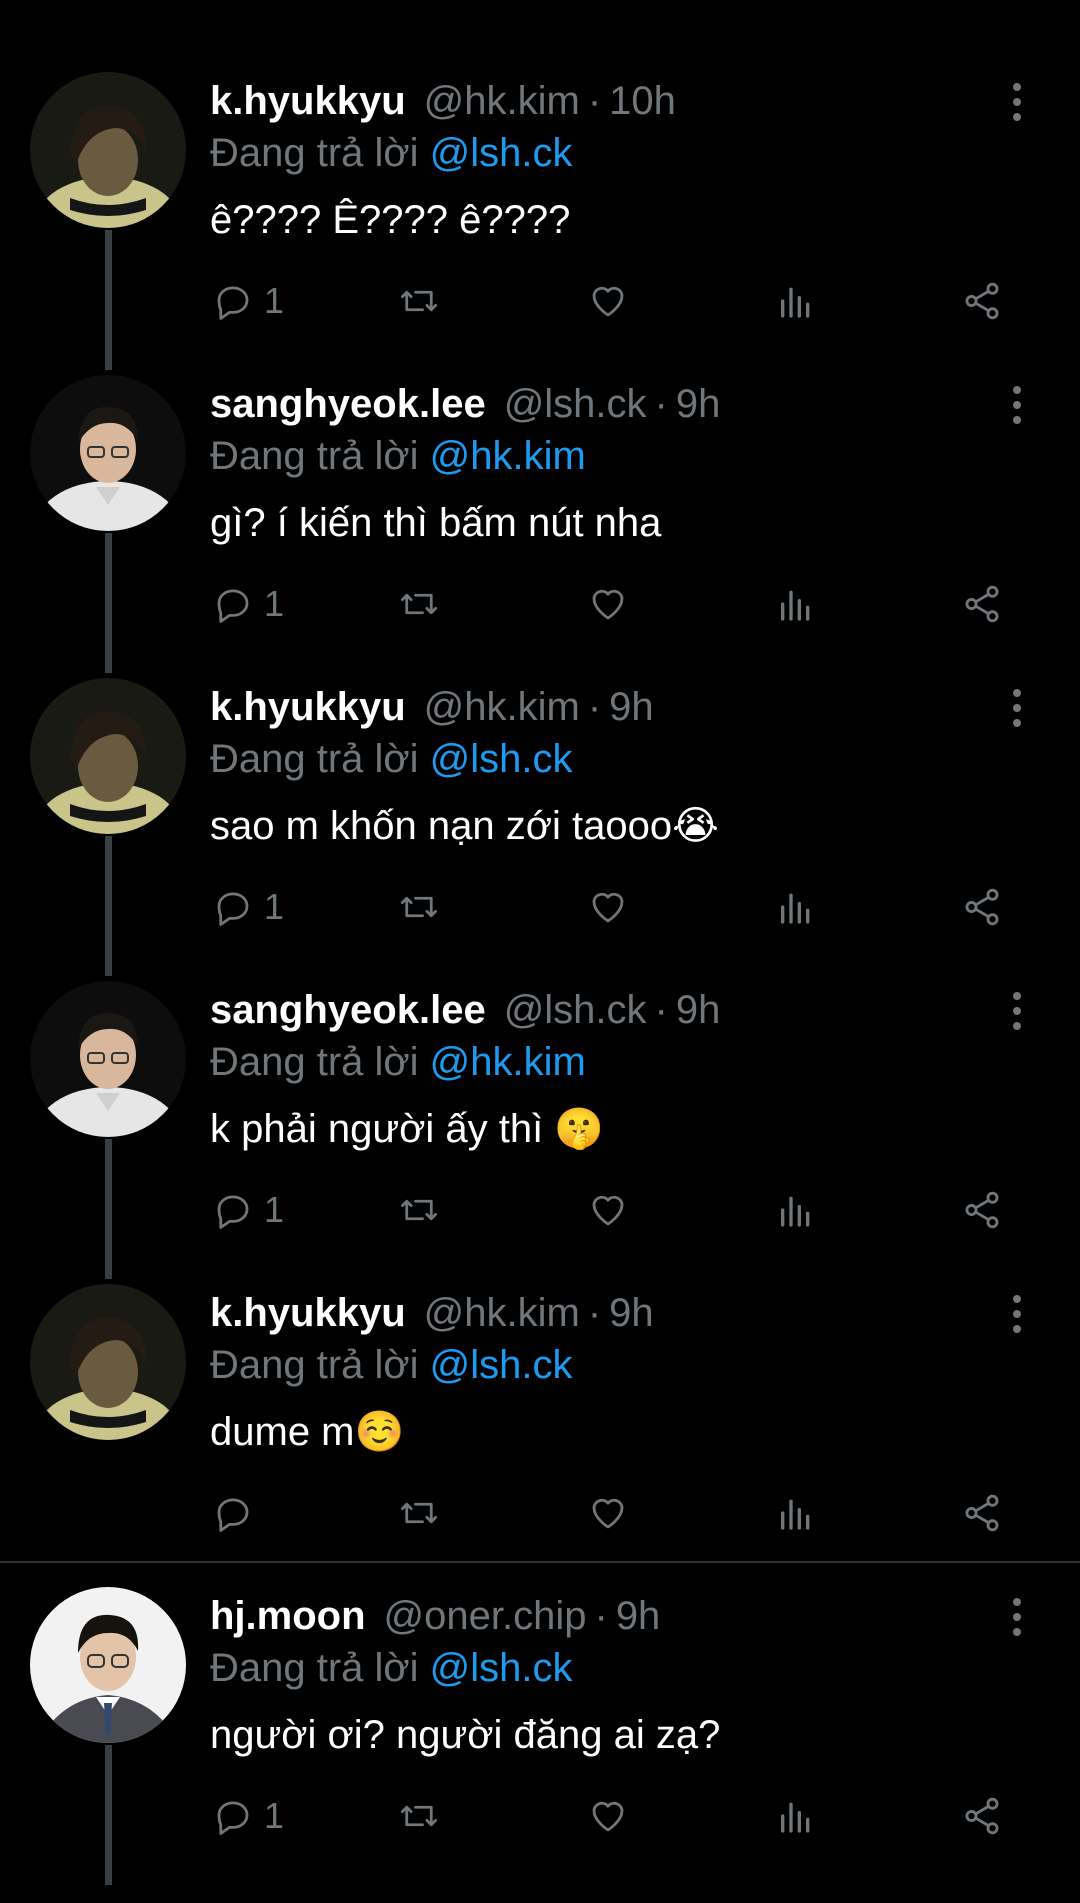 This screenshot has width=1080, height=1903. What do you see at coordinates (695, 826) in the screenshot?
I see `emoji: 😭` at bounding box center [695, 826].